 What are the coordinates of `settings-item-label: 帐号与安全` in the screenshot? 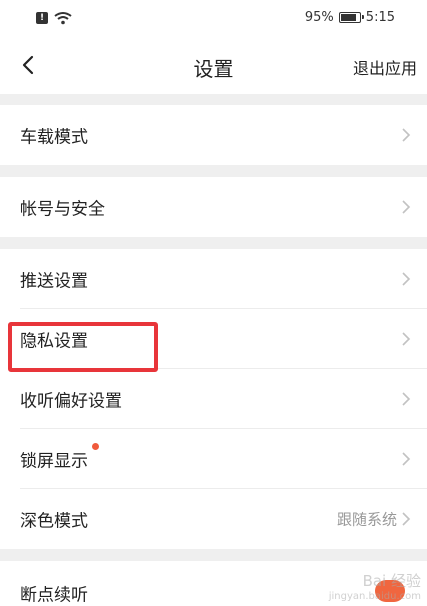 It's located at (62, 209).